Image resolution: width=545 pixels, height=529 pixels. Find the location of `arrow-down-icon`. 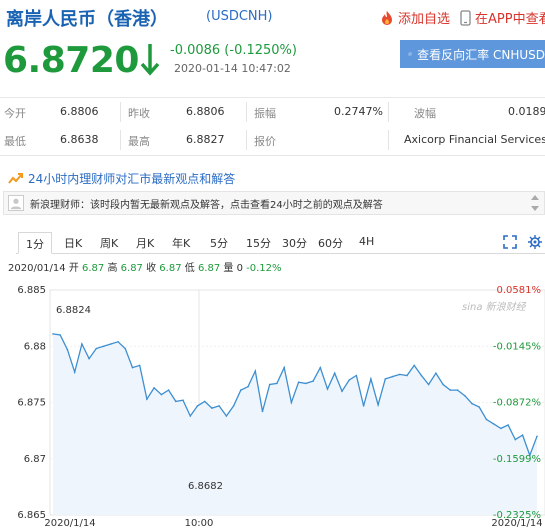

arrow-down-icon is located at coordinates (150, 60).